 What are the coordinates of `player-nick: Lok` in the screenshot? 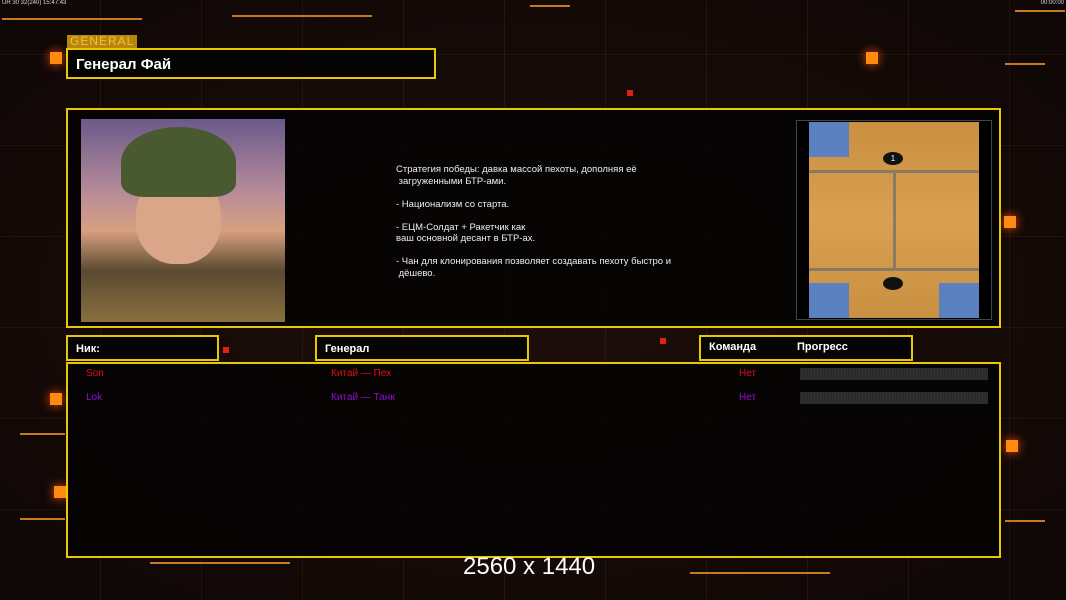 It's located at (94, 397).